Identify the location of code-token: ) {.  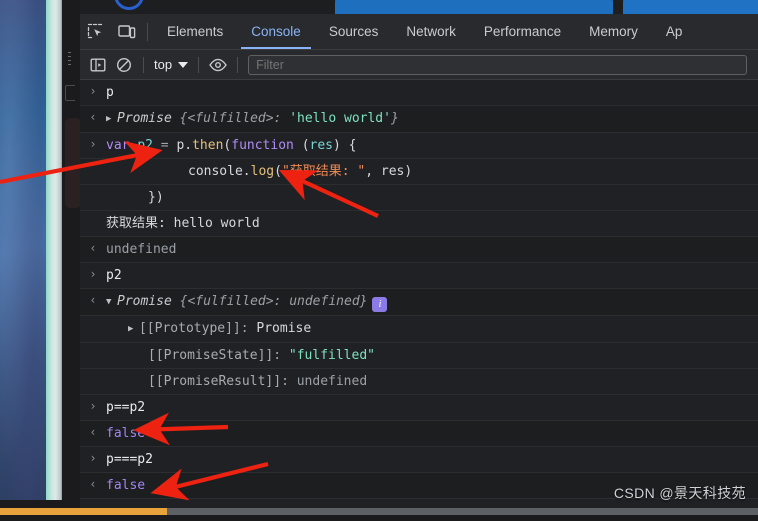
(345, 145).